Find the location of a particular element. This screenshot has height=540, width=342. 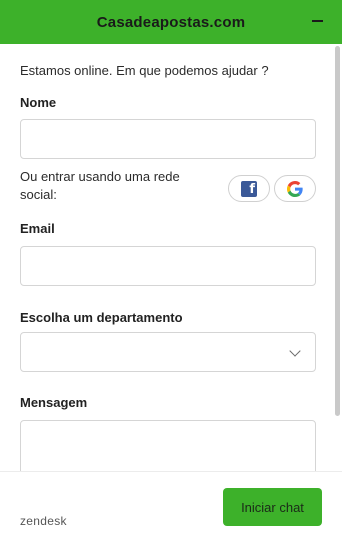

social-login-text: Ou entrar usando uma rede social: is located at coordinates (100, 185).